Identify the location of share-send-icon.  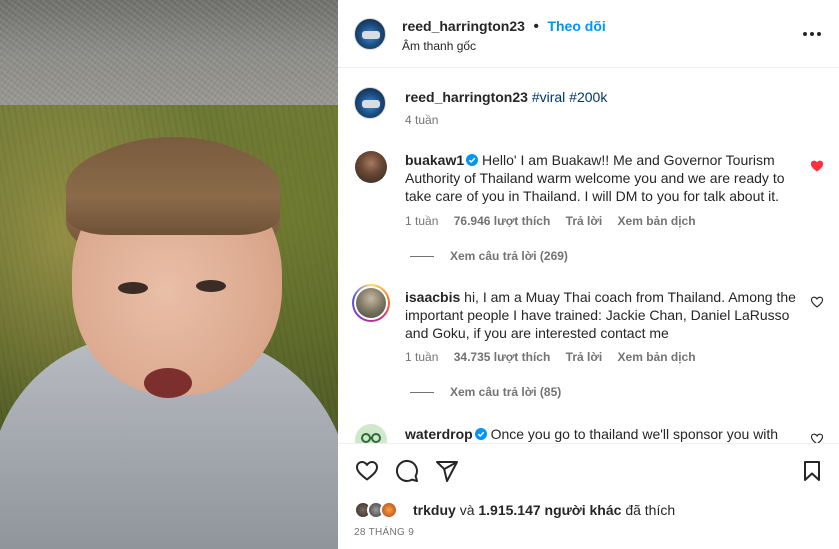
(447, 471).